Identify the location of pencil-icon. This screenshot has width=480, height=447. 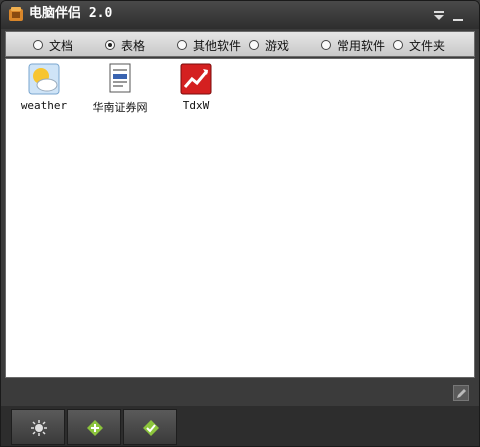
(461, 393).